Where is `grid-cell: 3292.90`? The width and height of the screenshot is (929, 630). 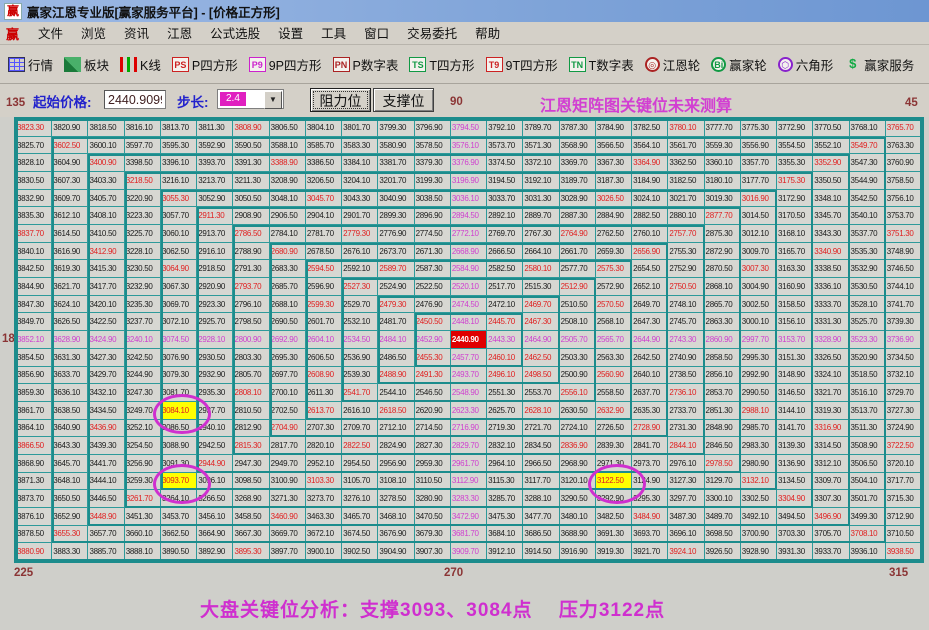
grid-cell: 3292.90 is located at coordinates (614, 499).